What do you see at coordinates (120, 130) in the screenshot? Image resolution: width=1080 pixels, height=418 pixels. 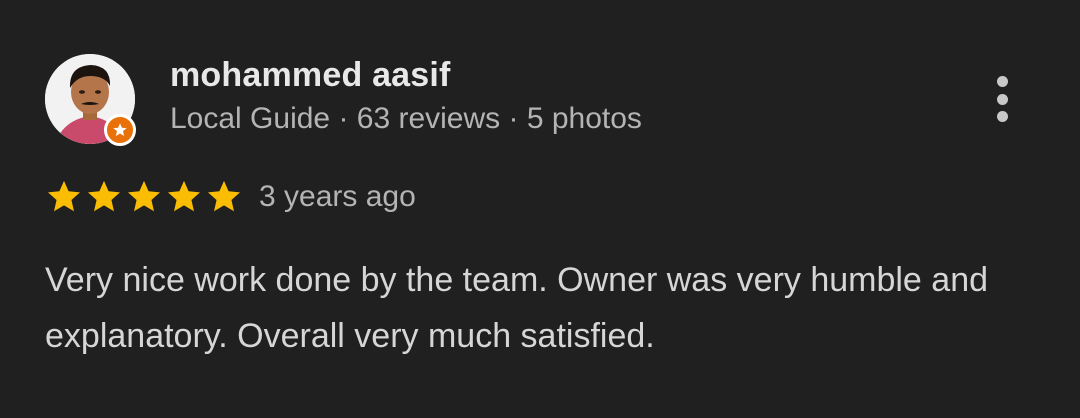 I see `local-guide-badge-icon` at bounding box center [120, 130].